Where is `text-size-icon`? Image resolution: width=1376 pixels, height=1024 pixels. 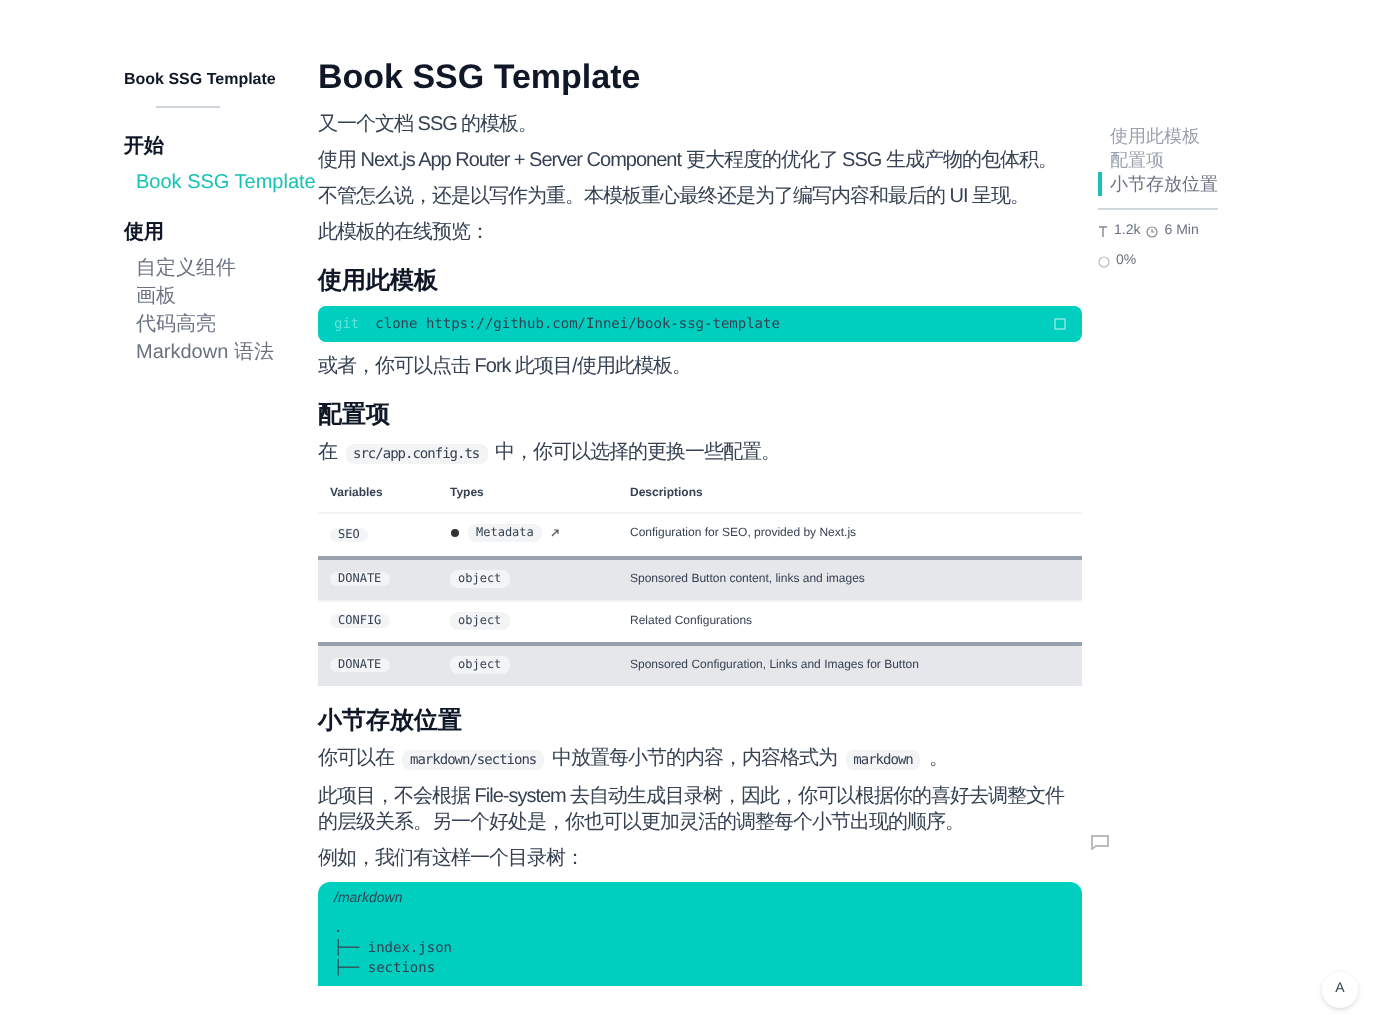 text-size-icon is located at coordinates (1103, 232).